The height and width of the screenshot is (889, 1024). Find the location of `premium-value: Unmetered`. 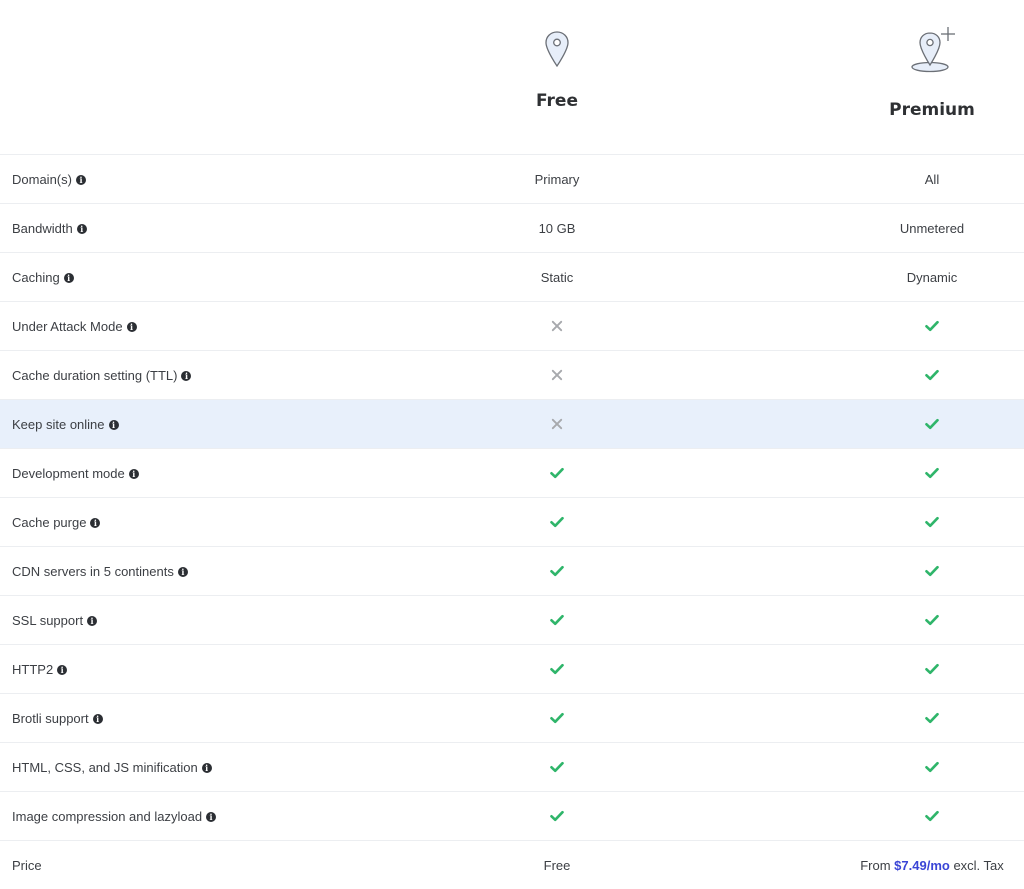

premium-value: Unmetered is located at coordinates (932, 228).